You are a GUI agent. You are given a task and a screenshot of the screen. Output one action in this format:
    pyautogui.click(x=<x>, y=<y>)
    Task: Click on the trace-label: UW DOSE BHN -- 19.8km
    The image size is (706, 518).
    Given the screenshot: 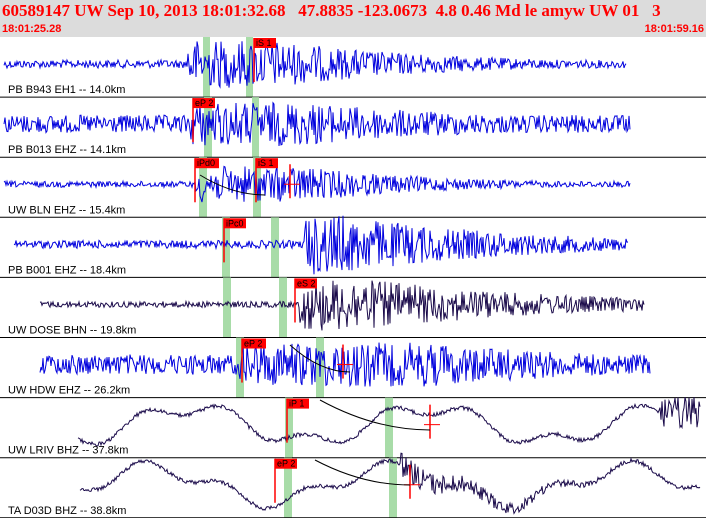 What is the action you would take?
    pyautogui.click(x=72, y=331)
    